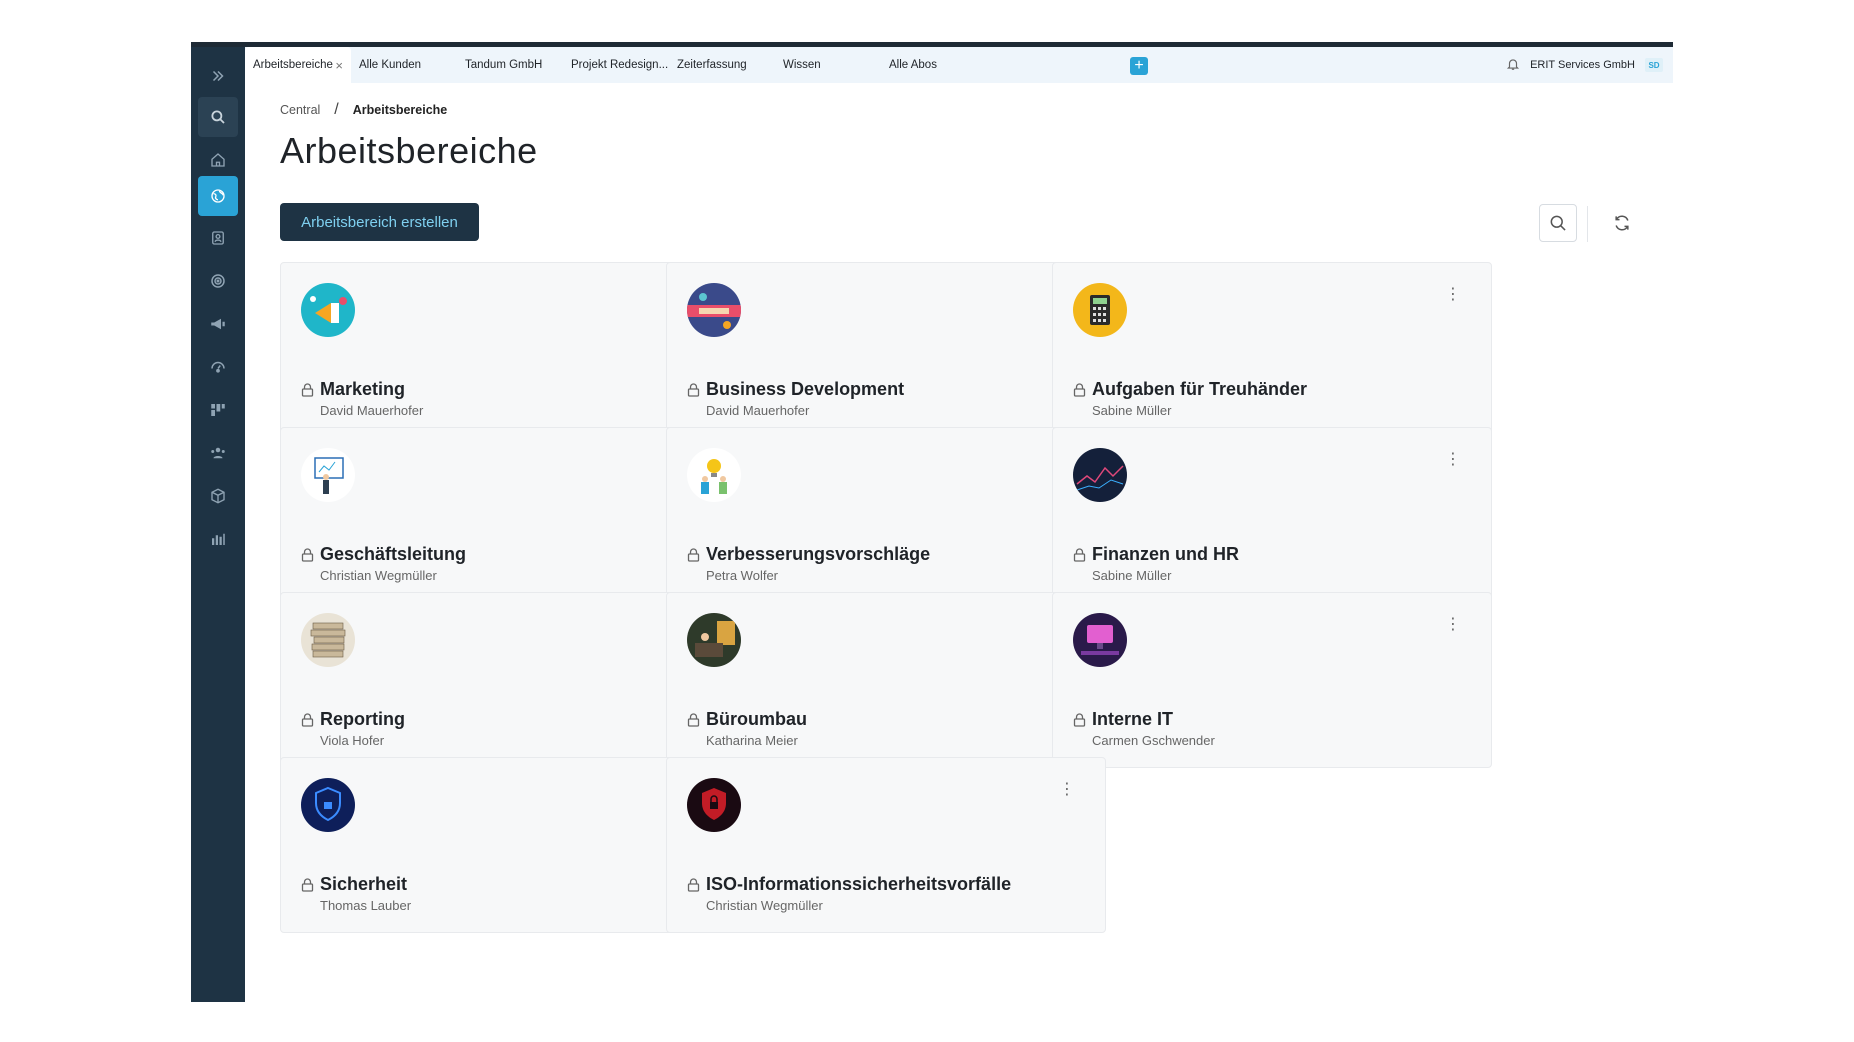 Image resolution: width=1854 pixels, height=1042 pixels. I want to click on search-button, so click(1558, 223).